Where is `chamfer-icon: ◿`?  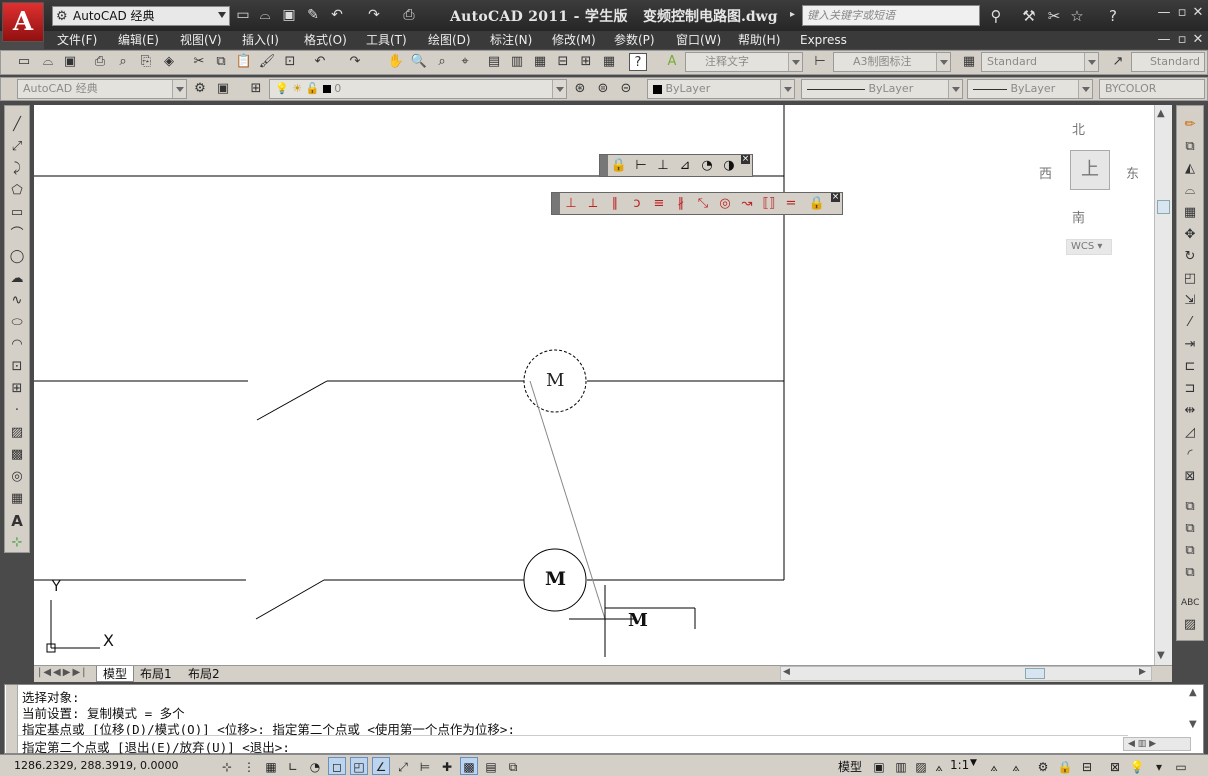
chamfer-icon: ◿ is located at coordinates (1190, 433).